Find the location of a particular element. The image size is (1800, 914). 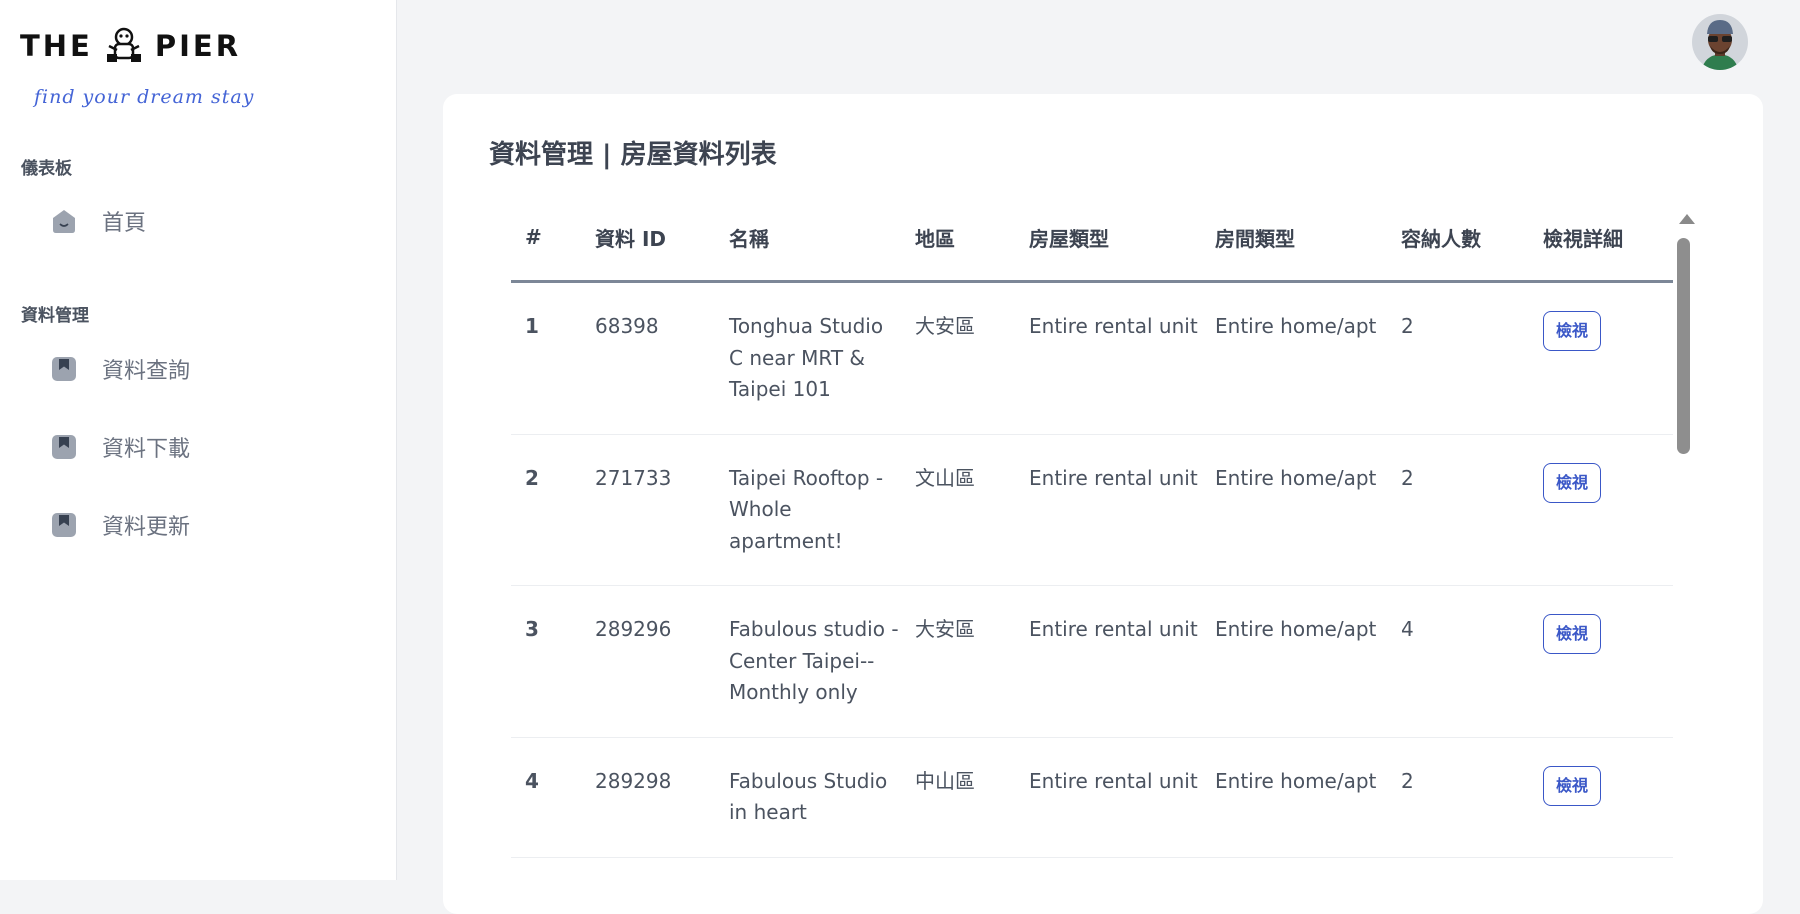

sidebar-item-label: 資料更新 is located at coordinates (146, 527).